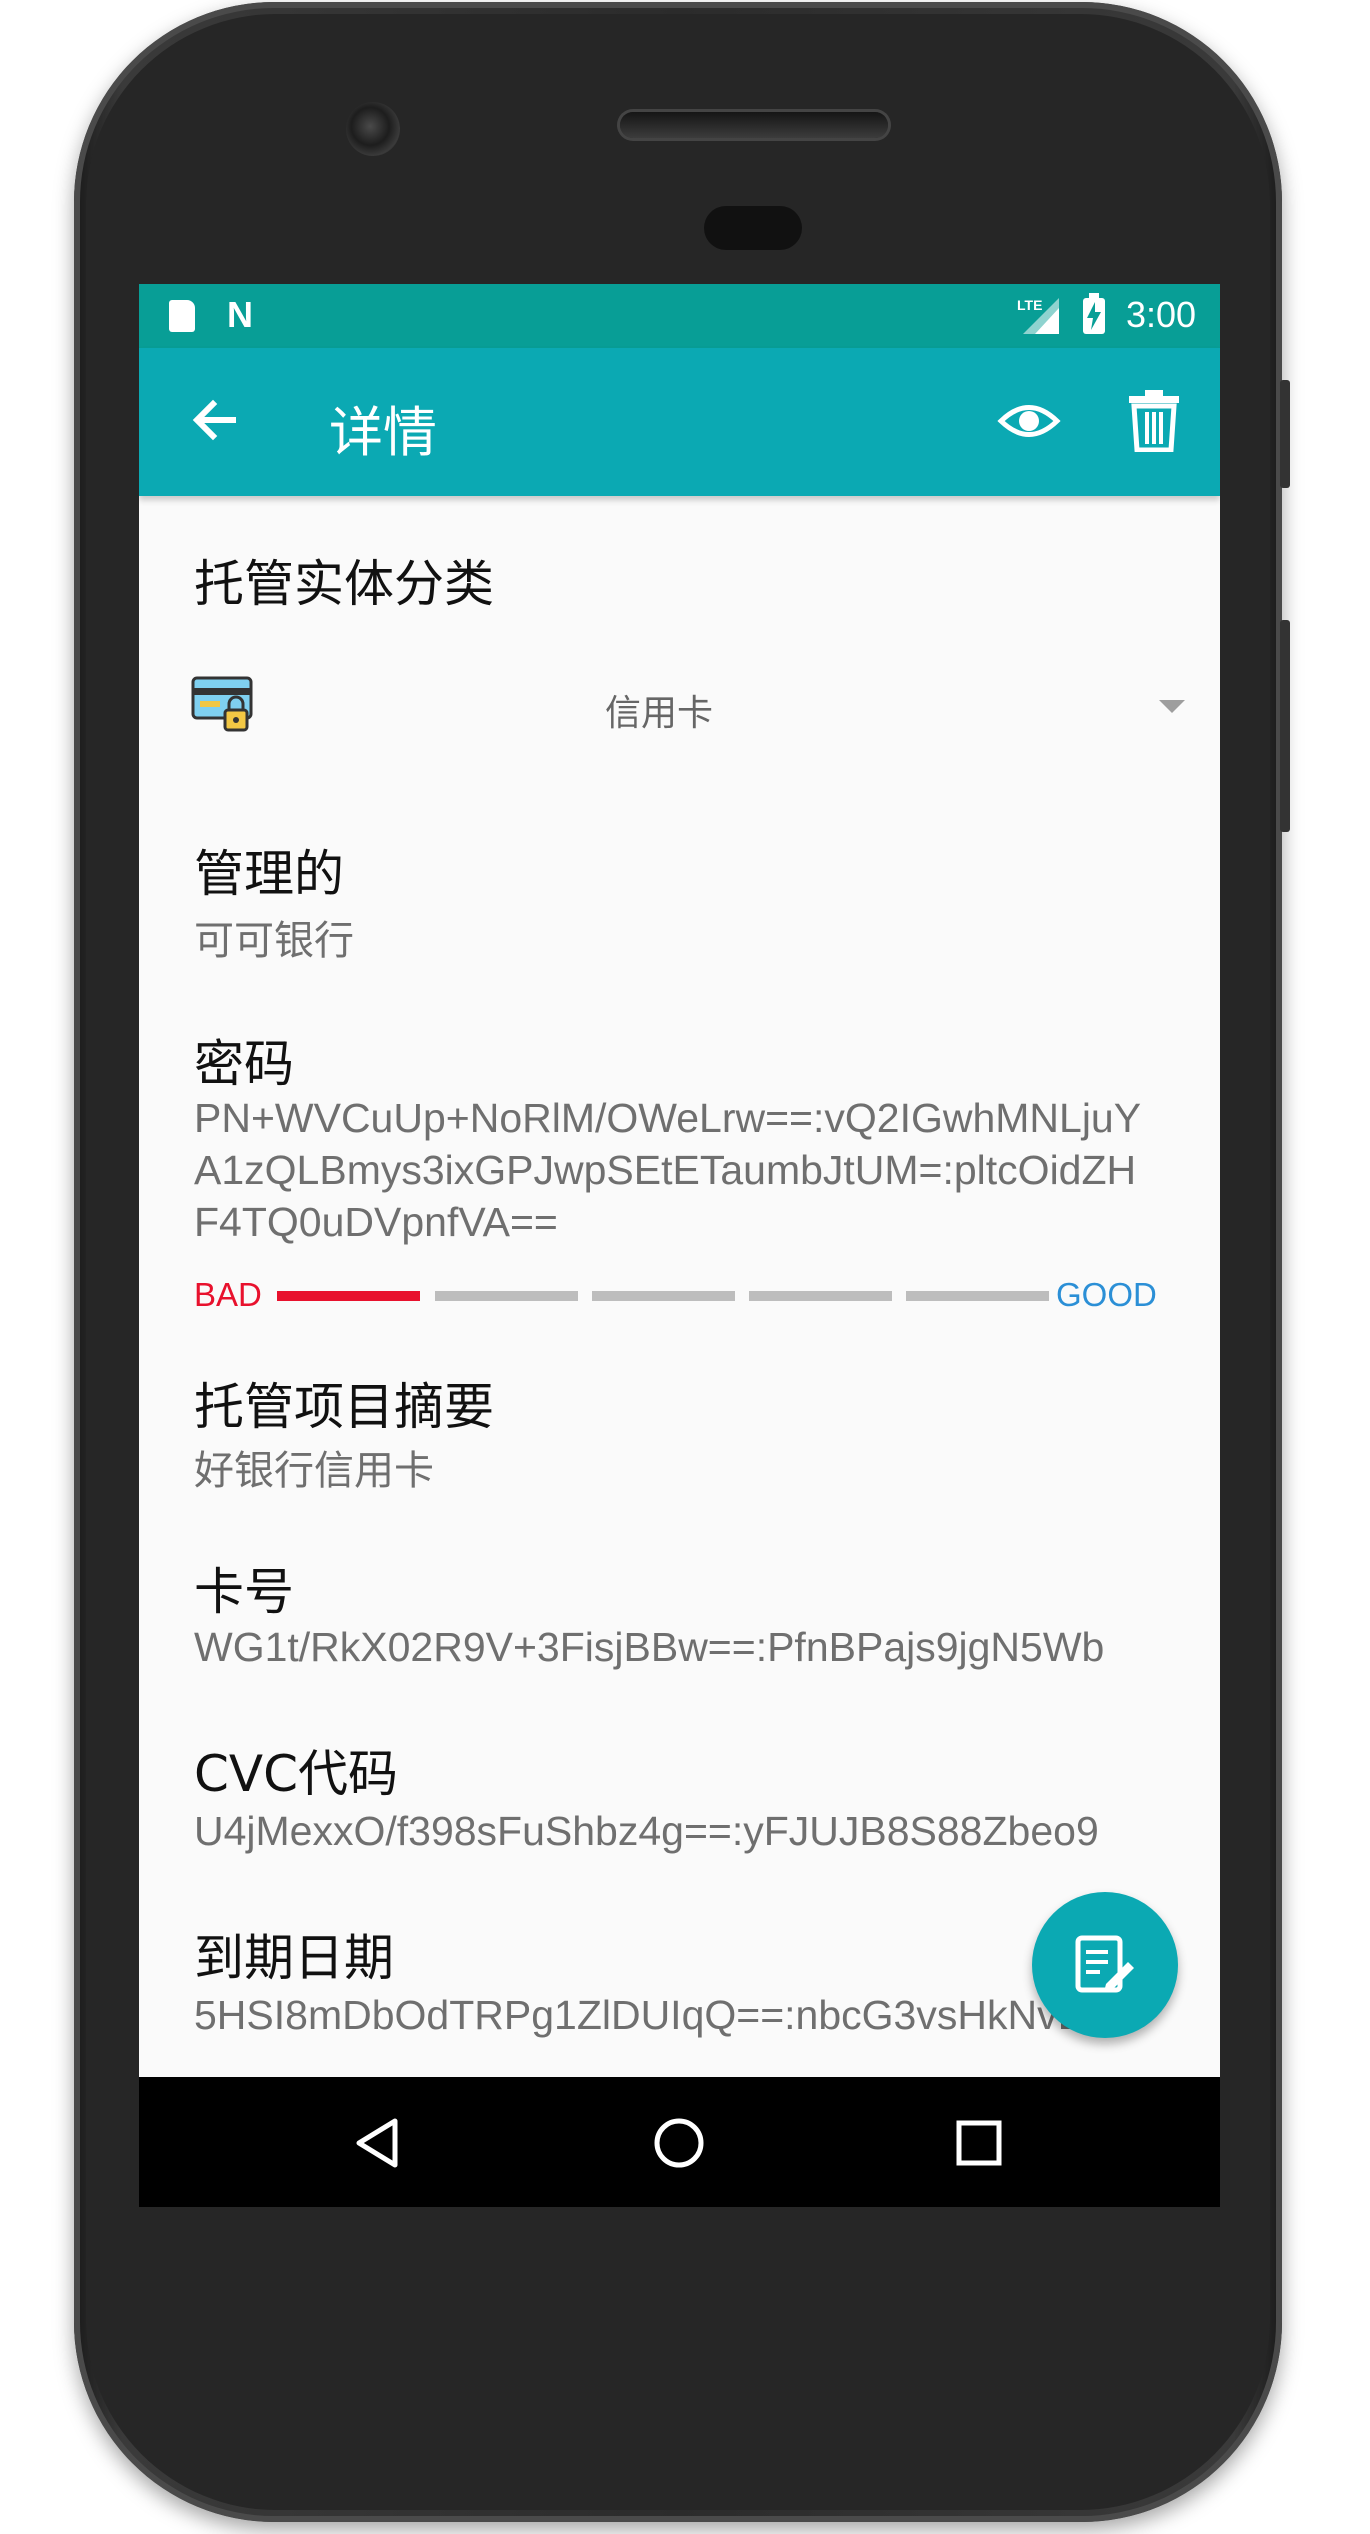  I want to click on eye-icon, so click(1029, 421).